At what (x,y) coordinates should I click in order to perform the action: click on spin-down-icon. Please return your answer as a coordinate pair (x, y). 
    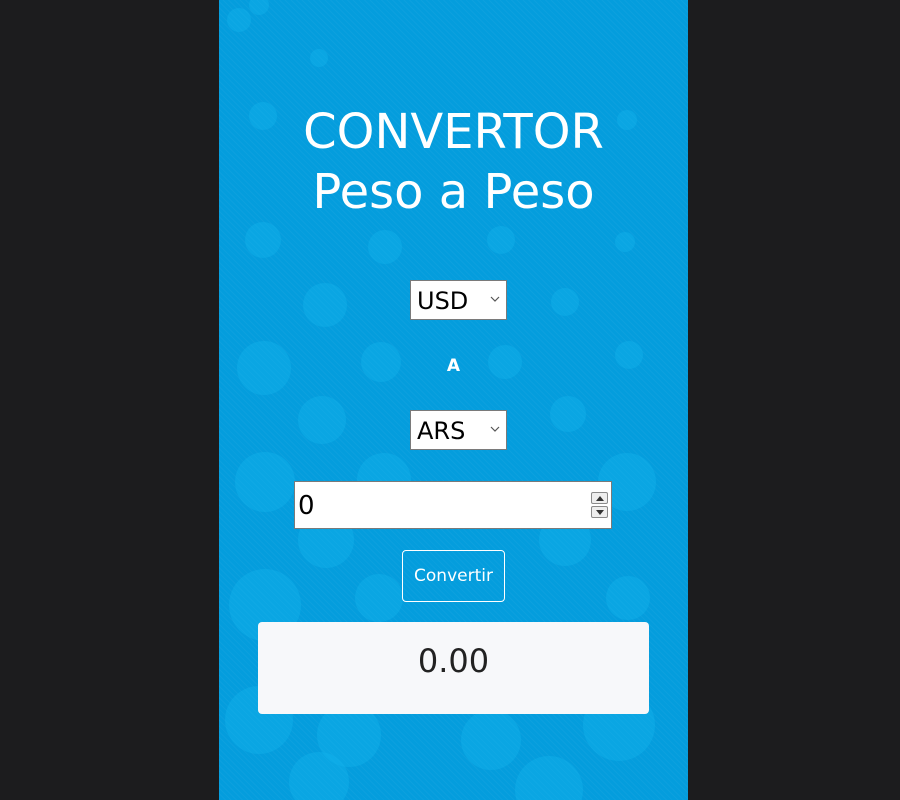
    Looking at the image, I should click on (600, 512).